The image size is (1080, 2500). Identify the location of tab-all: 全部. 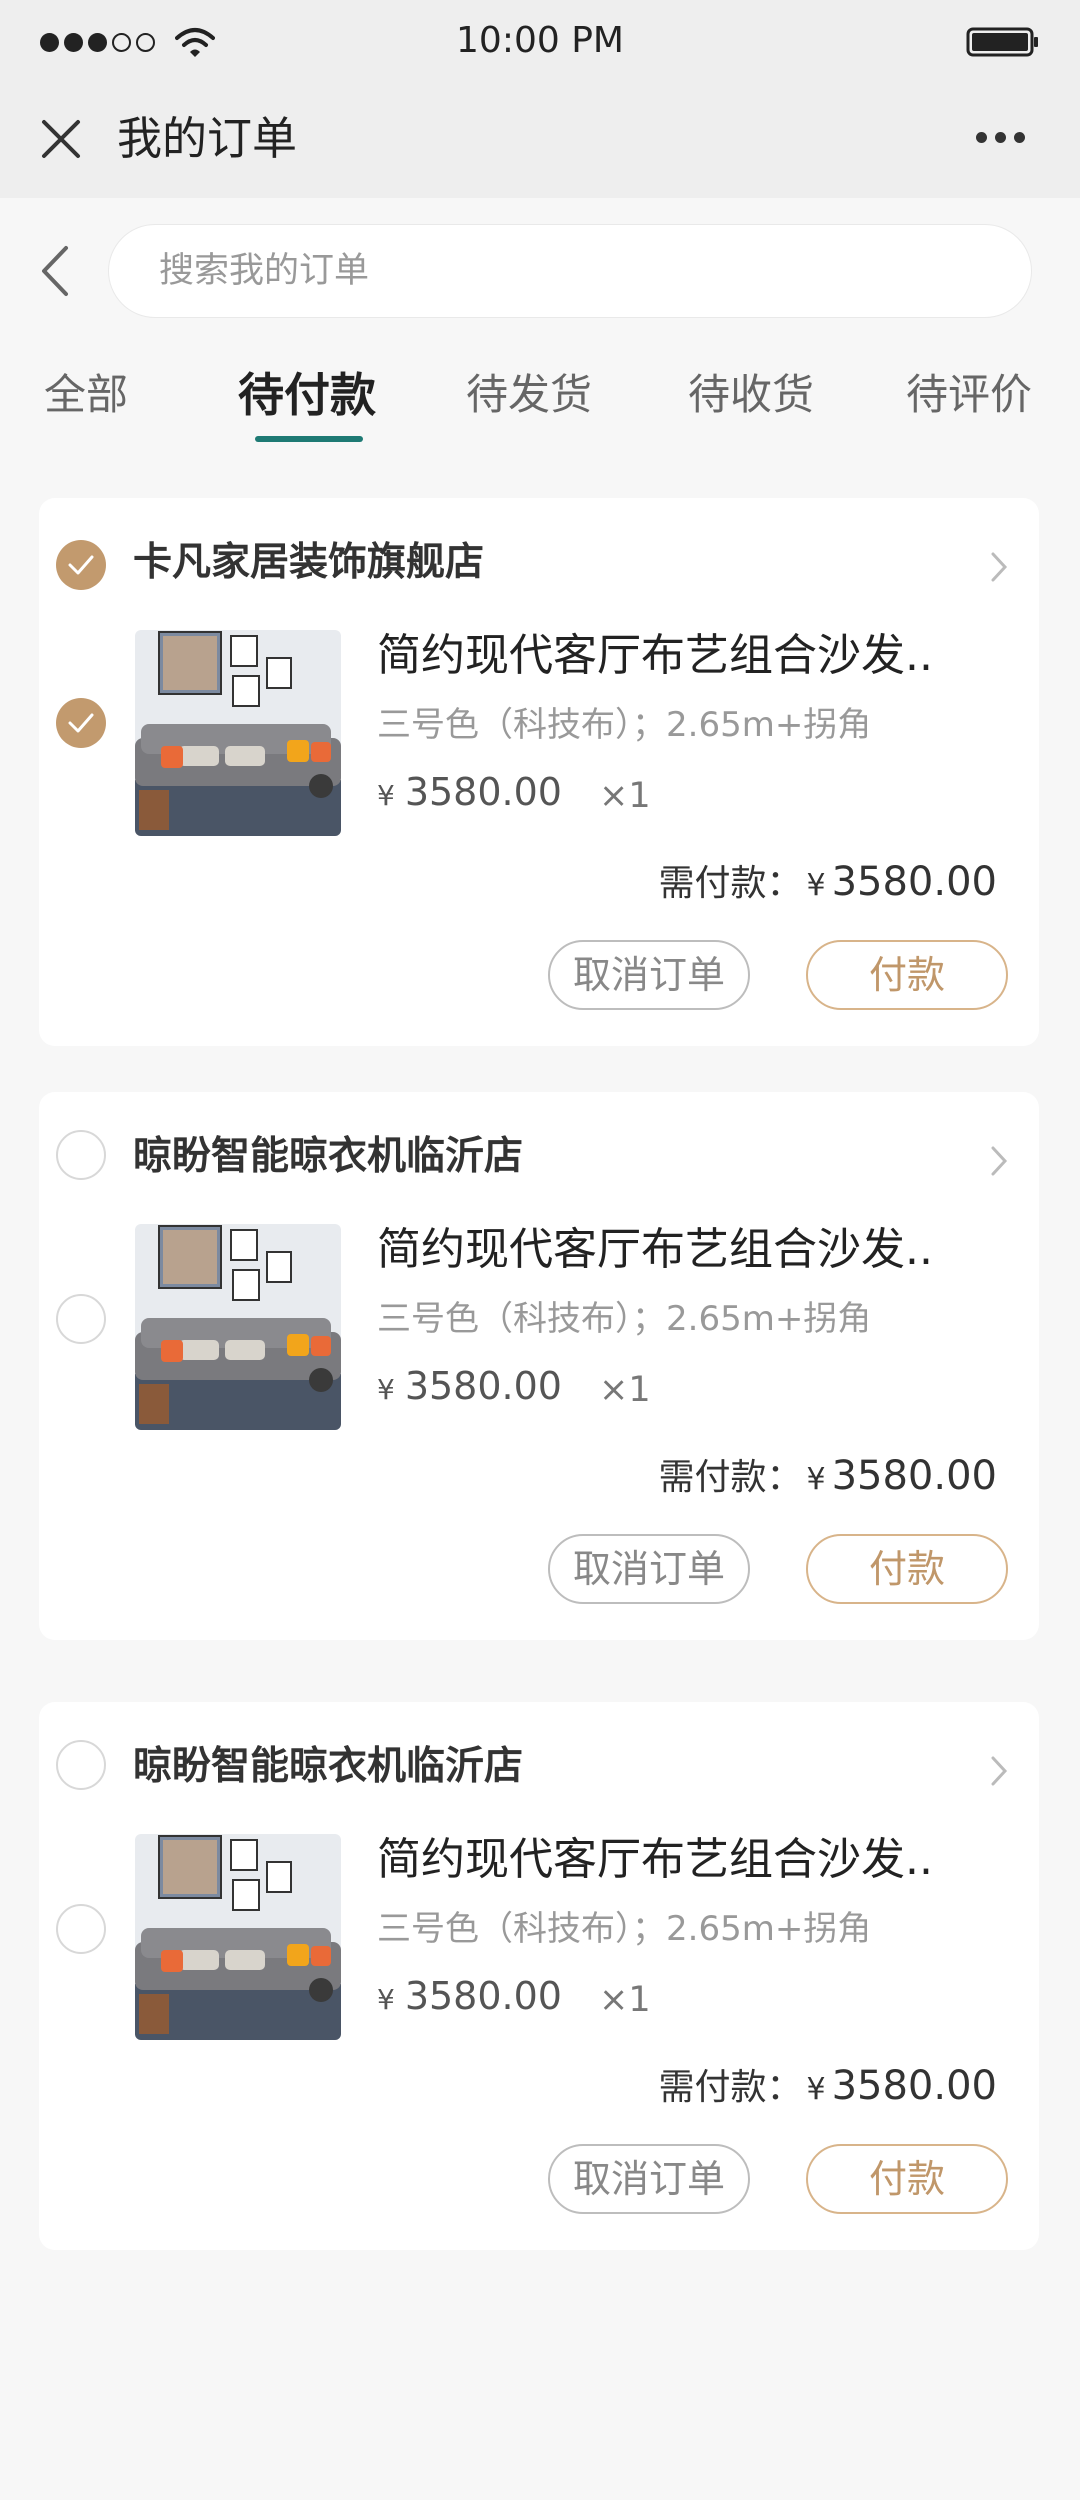
(86, 395).